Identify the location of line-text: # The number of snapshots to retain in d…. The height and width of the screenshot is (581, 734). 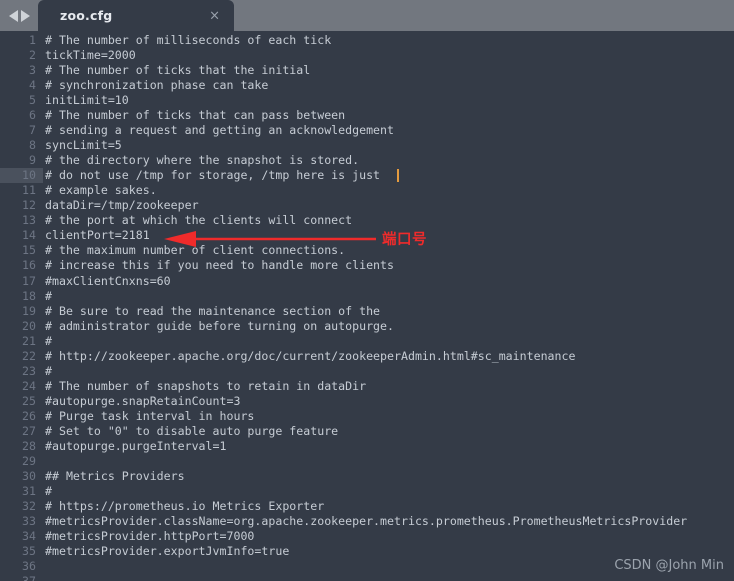
(206, 385).